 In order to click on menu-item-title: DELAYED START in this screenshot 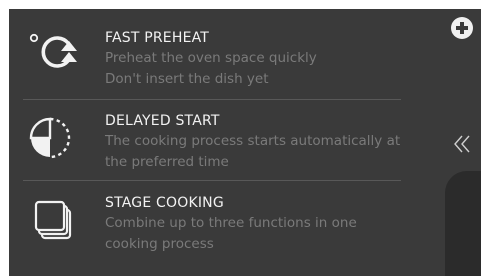, I will do `click(162, 121)`.